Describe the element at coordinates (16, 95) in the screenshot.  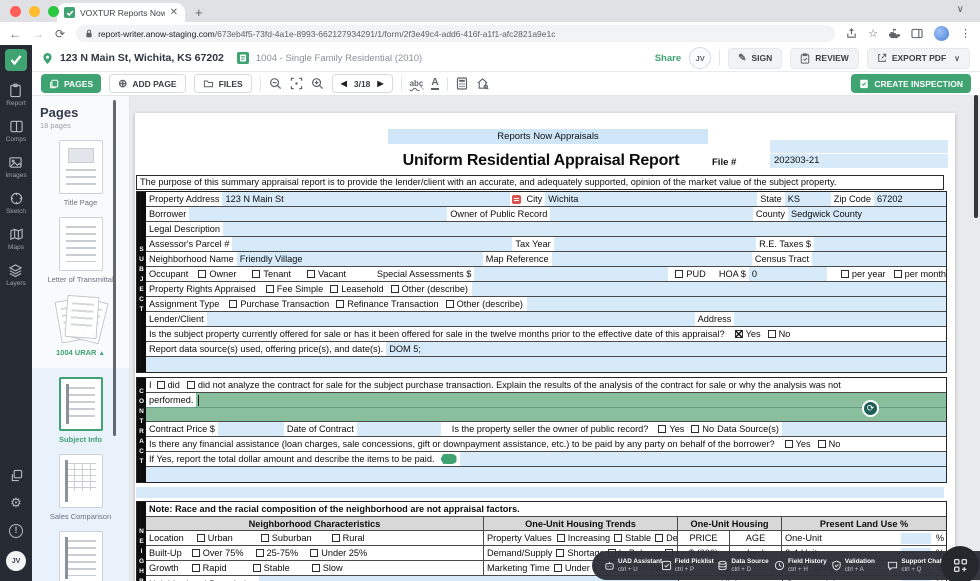
I see `sidebar-item-report: Report` at that location.